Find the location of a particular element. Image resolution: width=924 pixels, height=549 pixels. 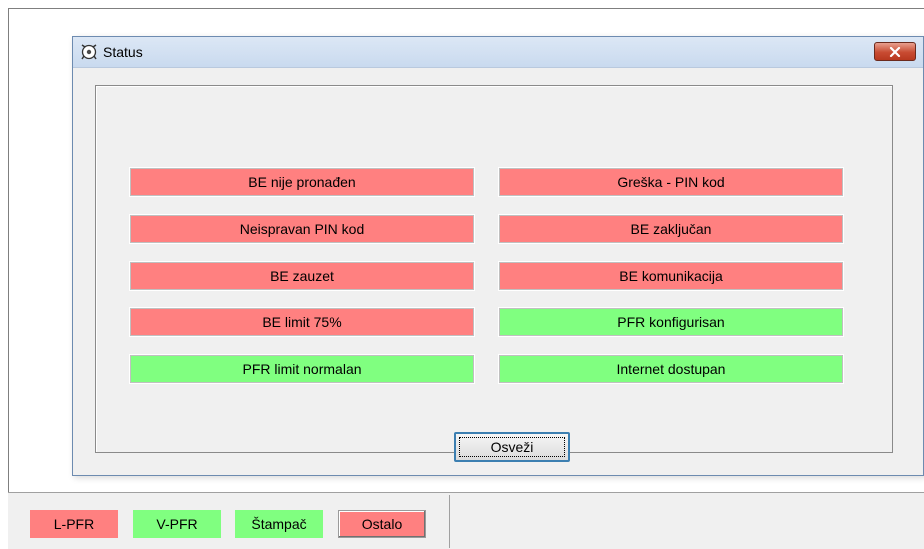

indicator-be-busy: BE zauzet is located at coordinates (302, 276).